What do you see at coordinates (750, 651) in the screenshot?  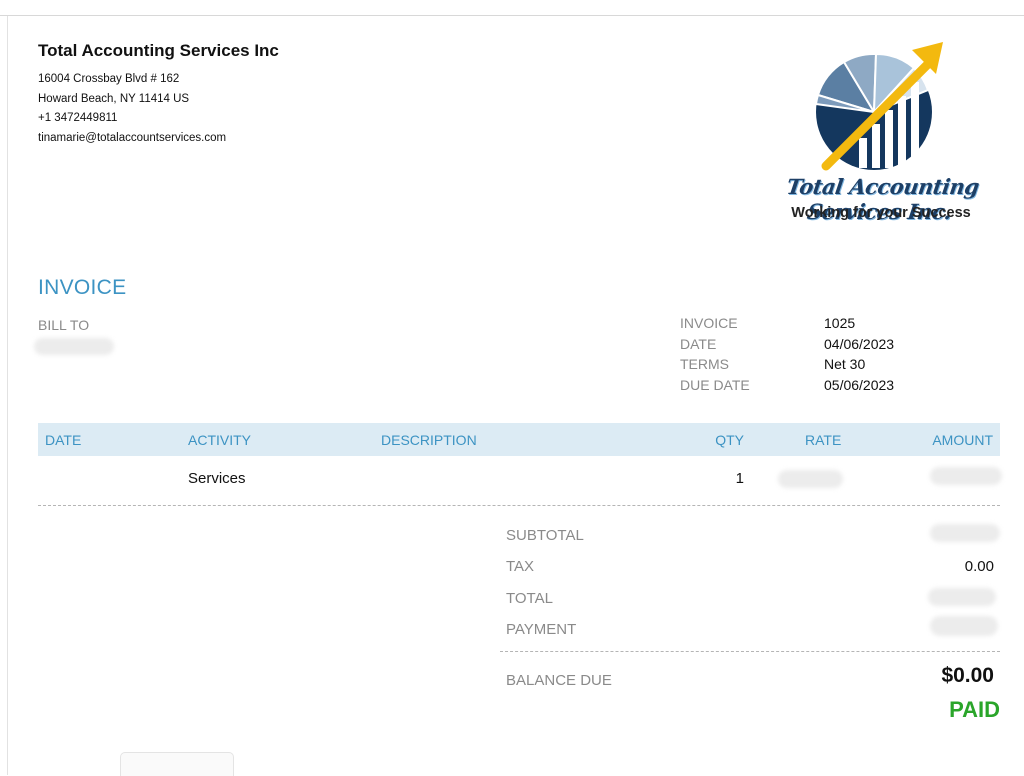 I see `summary-divider` at bounding box center [750, 651].